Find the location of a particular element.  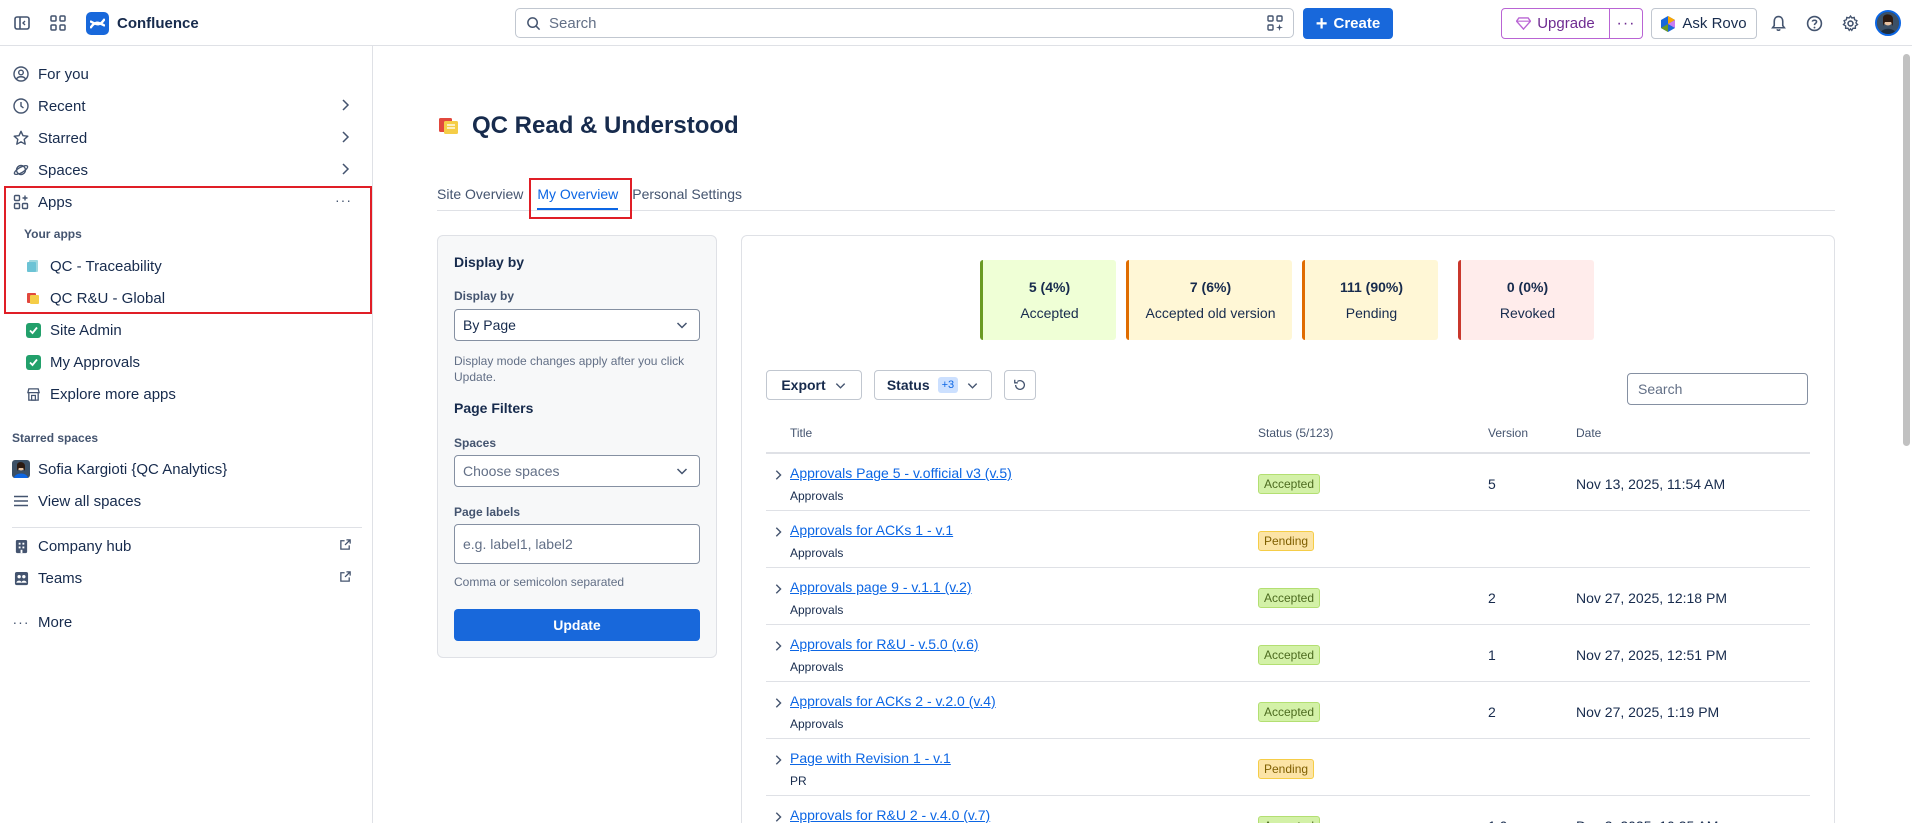

diamond-icon is located at coordinates (1524, 23).